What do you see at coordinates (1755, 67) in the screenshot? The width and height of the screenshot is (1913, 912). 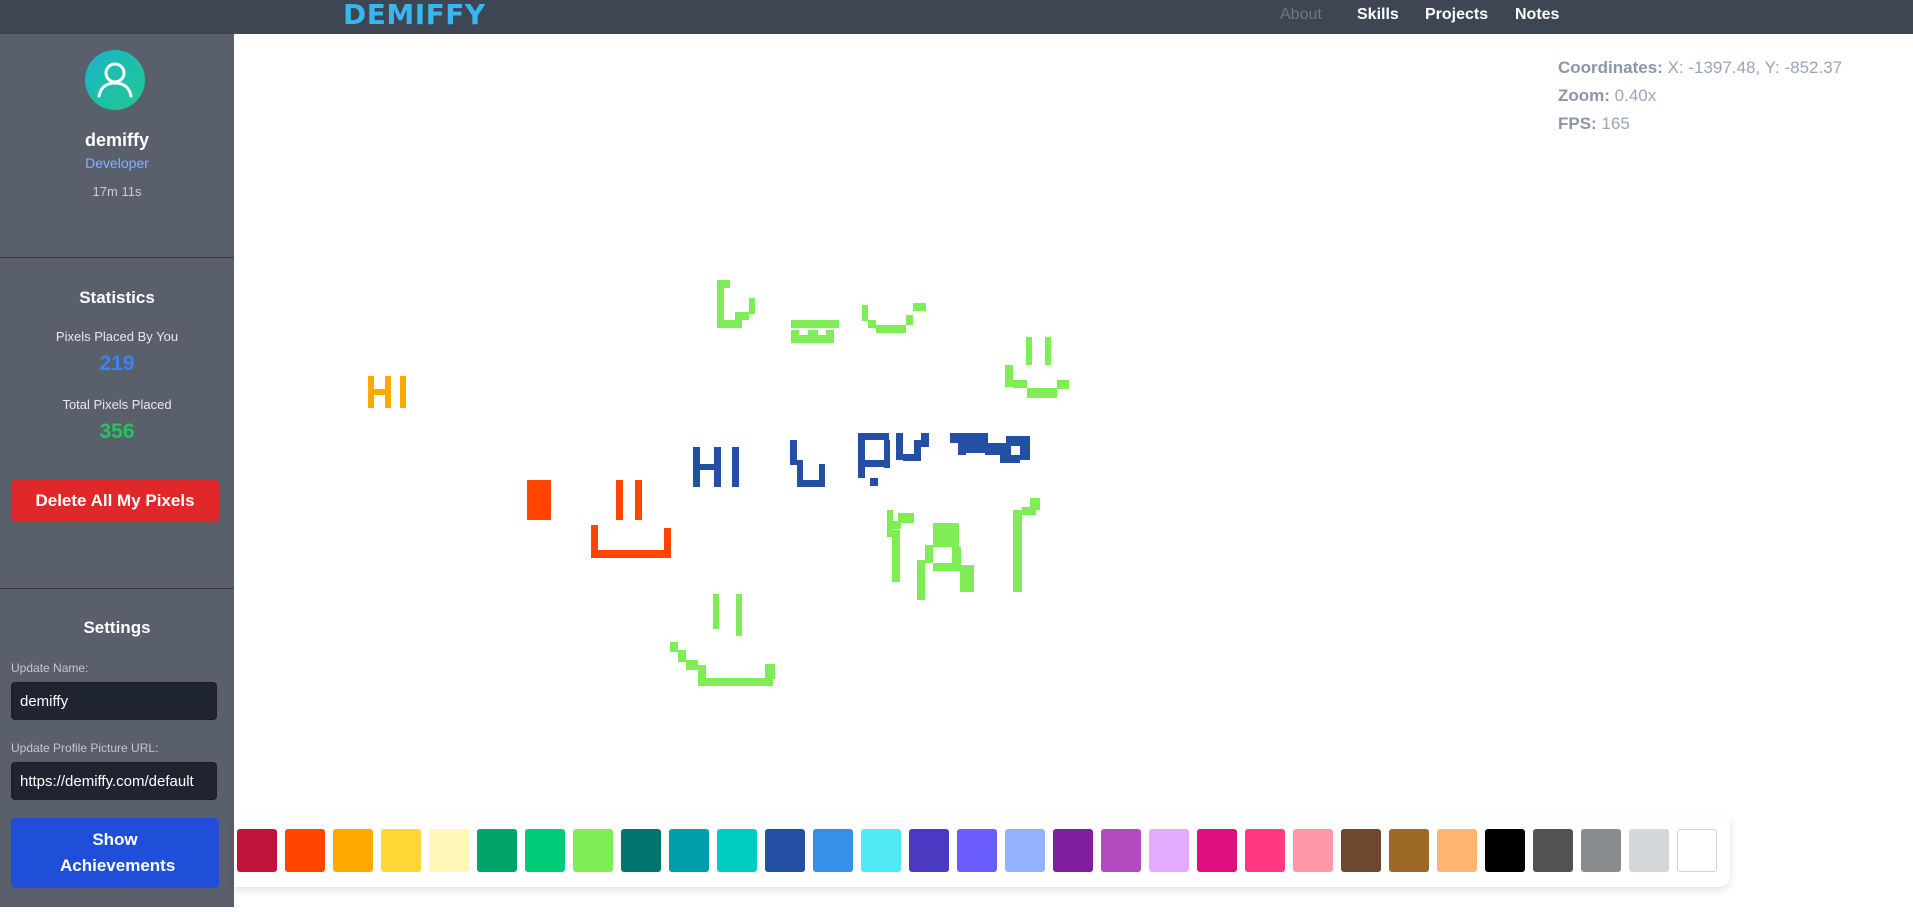 I see `coordinates-value: X: -1397.48, Y: -852.37` at bounding box center [1755, 67].